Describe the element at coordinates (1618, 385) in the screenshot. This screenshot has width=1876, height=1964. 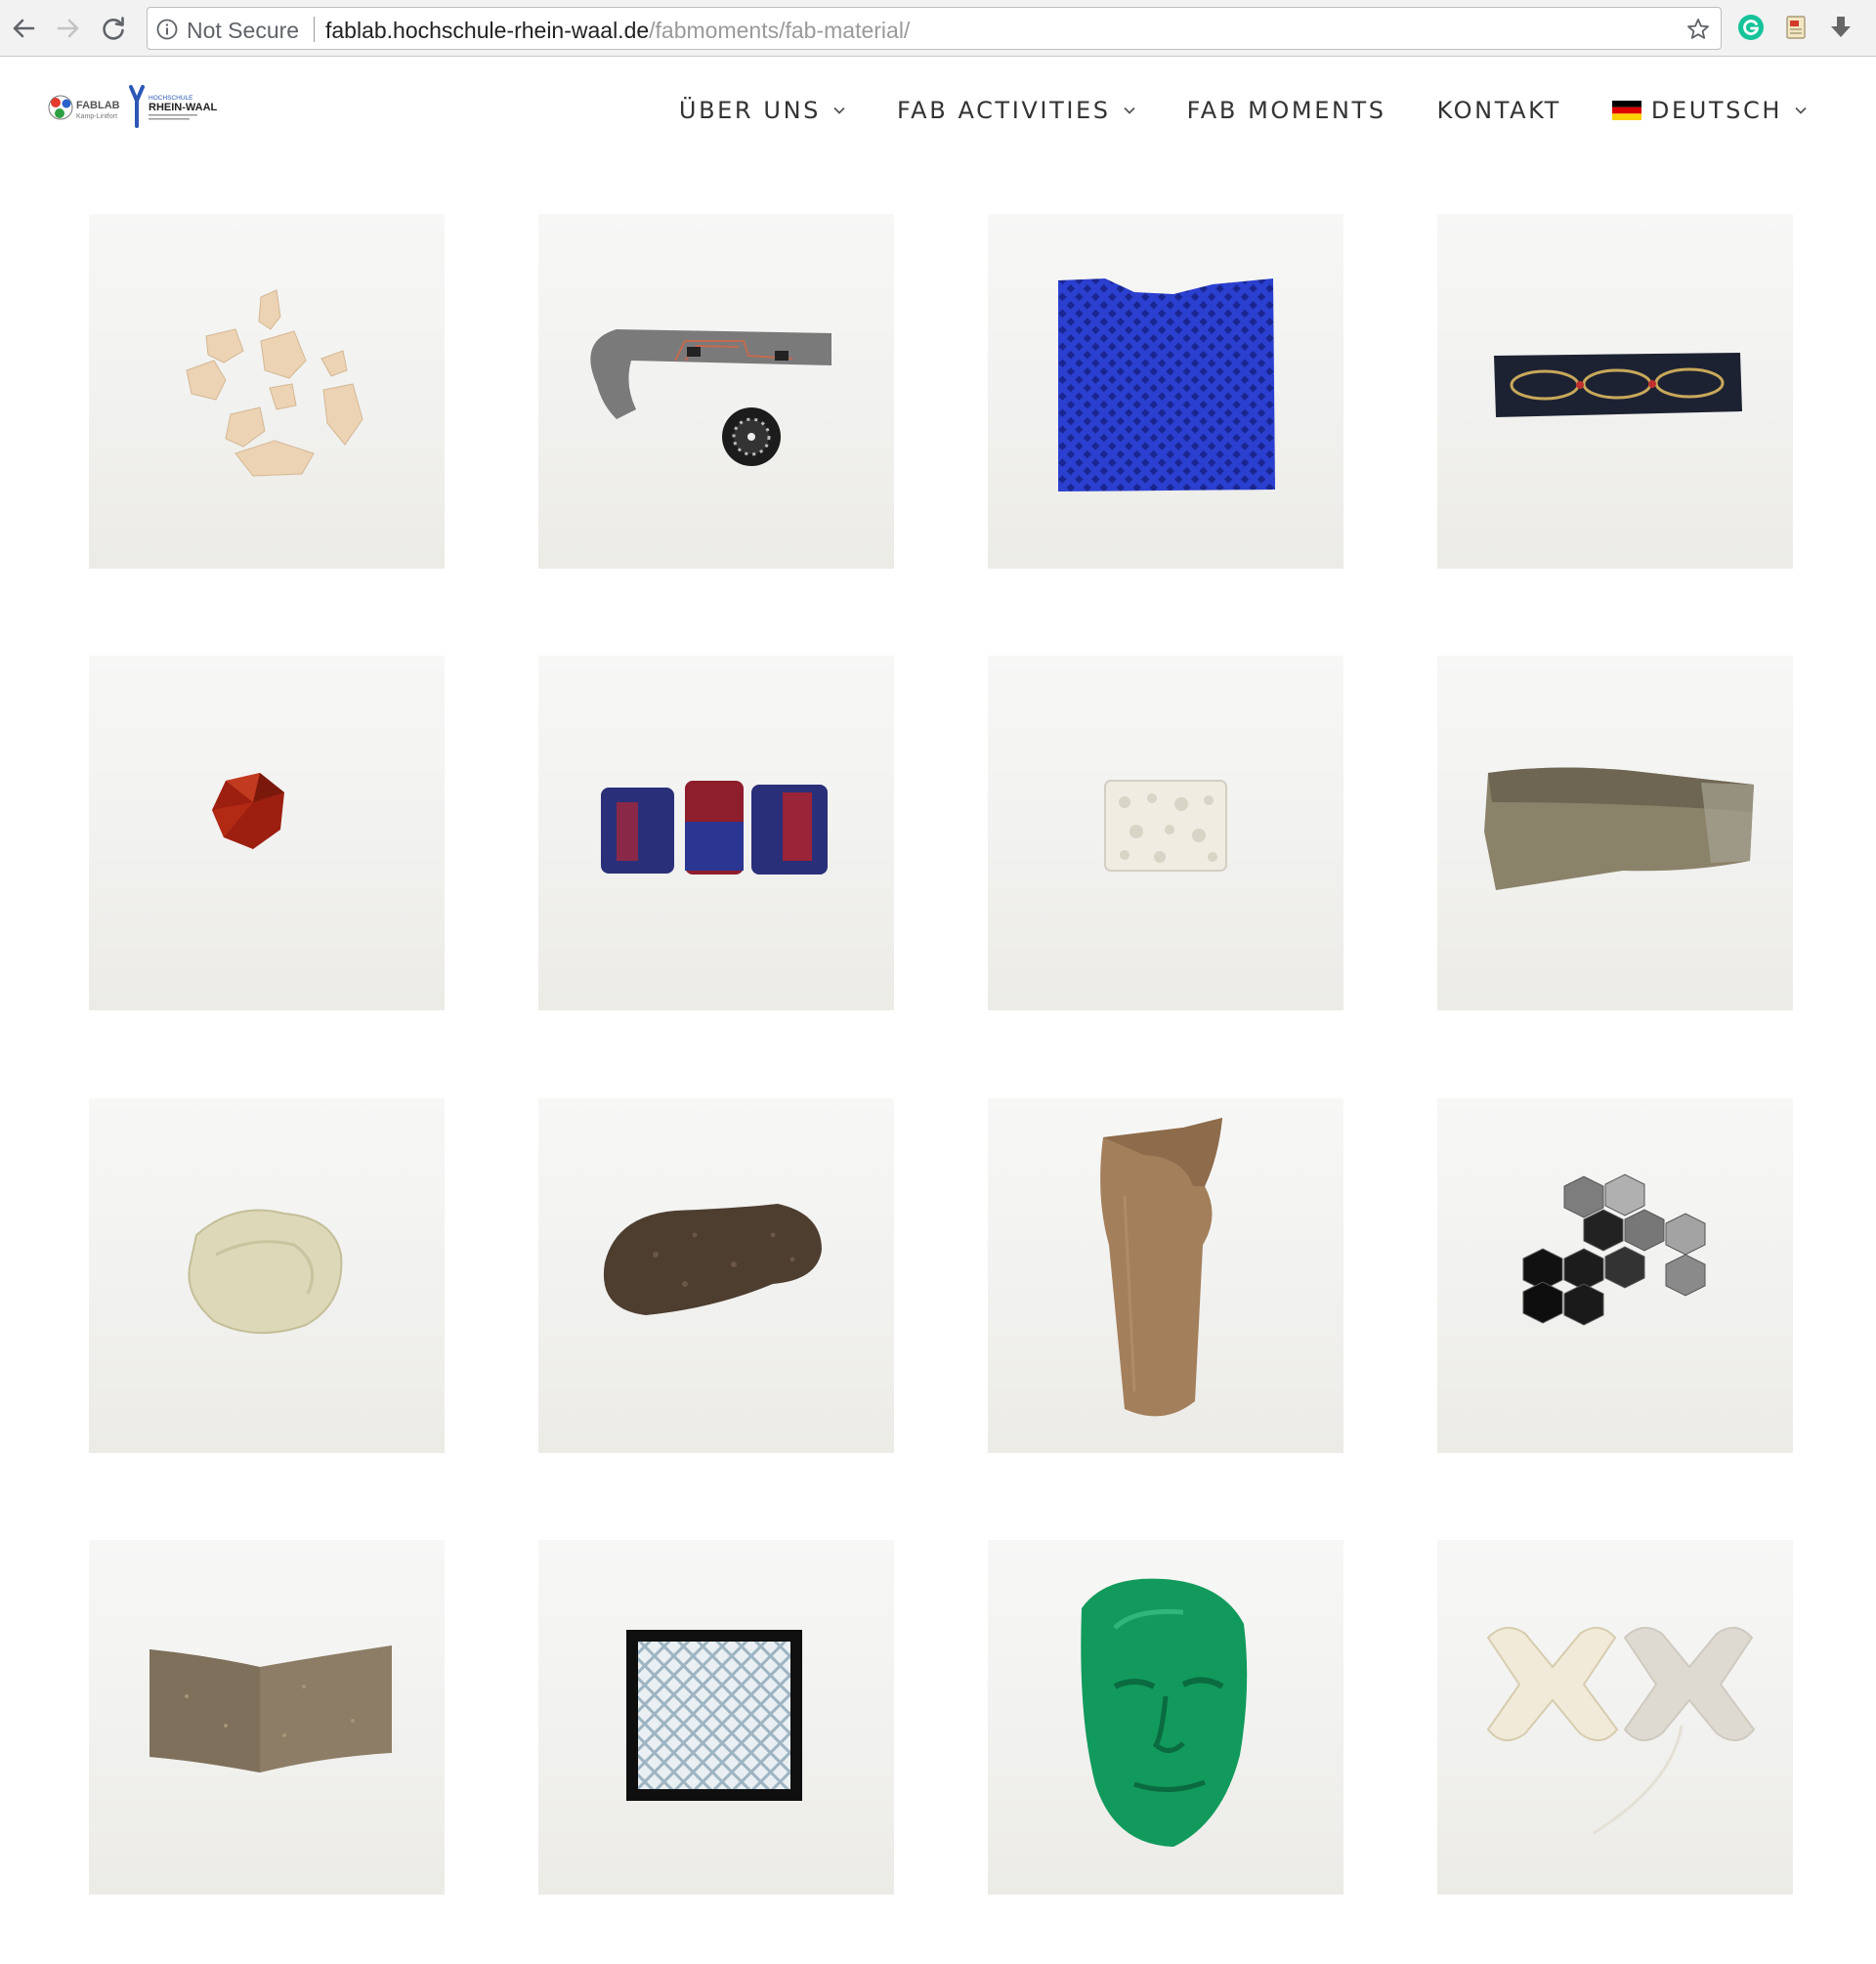
I see `embroidered-band-image` at that location.